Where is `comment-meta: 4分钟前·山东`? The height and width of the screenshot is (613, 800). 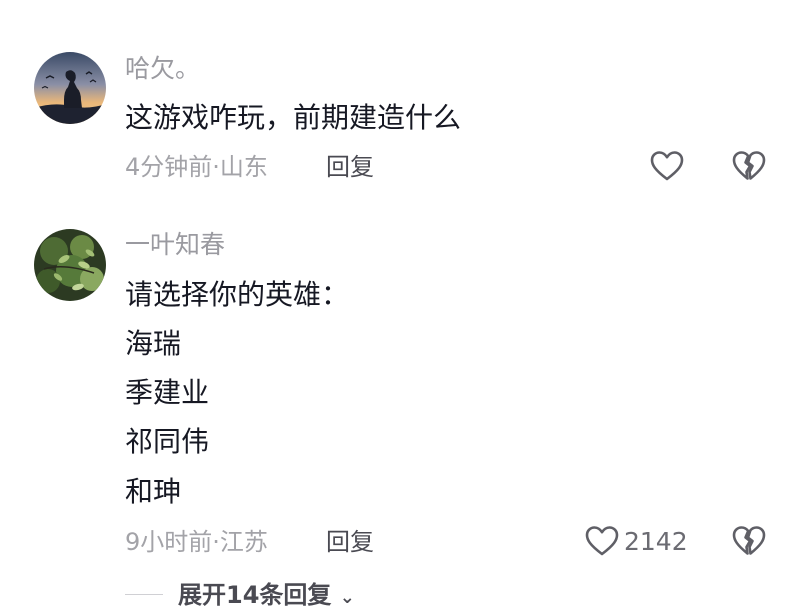 comment-meta: 4分钟前·山东 is located at coordinates (196, 167).